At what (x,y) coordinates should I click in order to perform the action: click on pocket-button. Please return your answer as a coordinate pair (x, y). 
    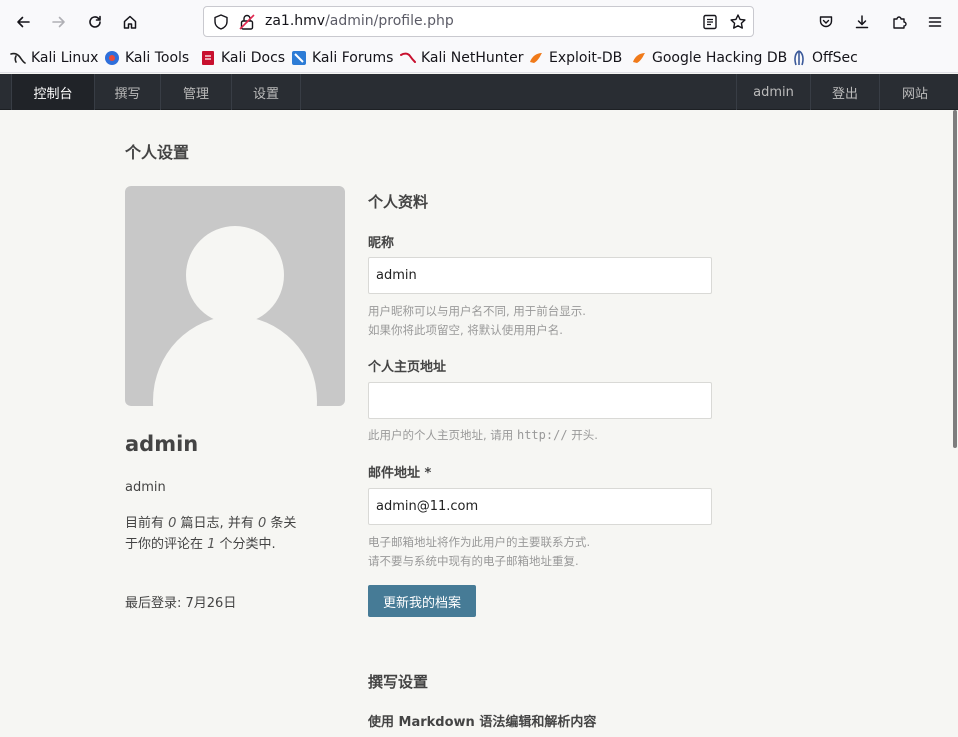
    Looking at the image, I should click on (826, 22).